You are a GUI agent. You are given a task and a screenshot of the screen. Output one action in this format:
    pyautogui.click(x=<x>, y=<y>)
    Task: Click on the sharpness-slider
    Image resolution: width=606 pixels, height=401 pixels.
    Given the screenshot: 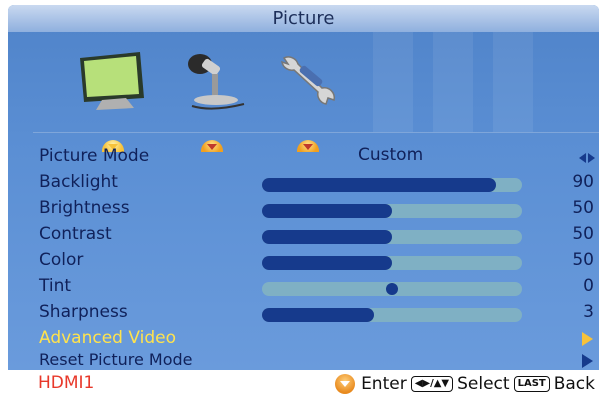 What is the action you would take?
    pyautogui.click(x=392, y=315)
    